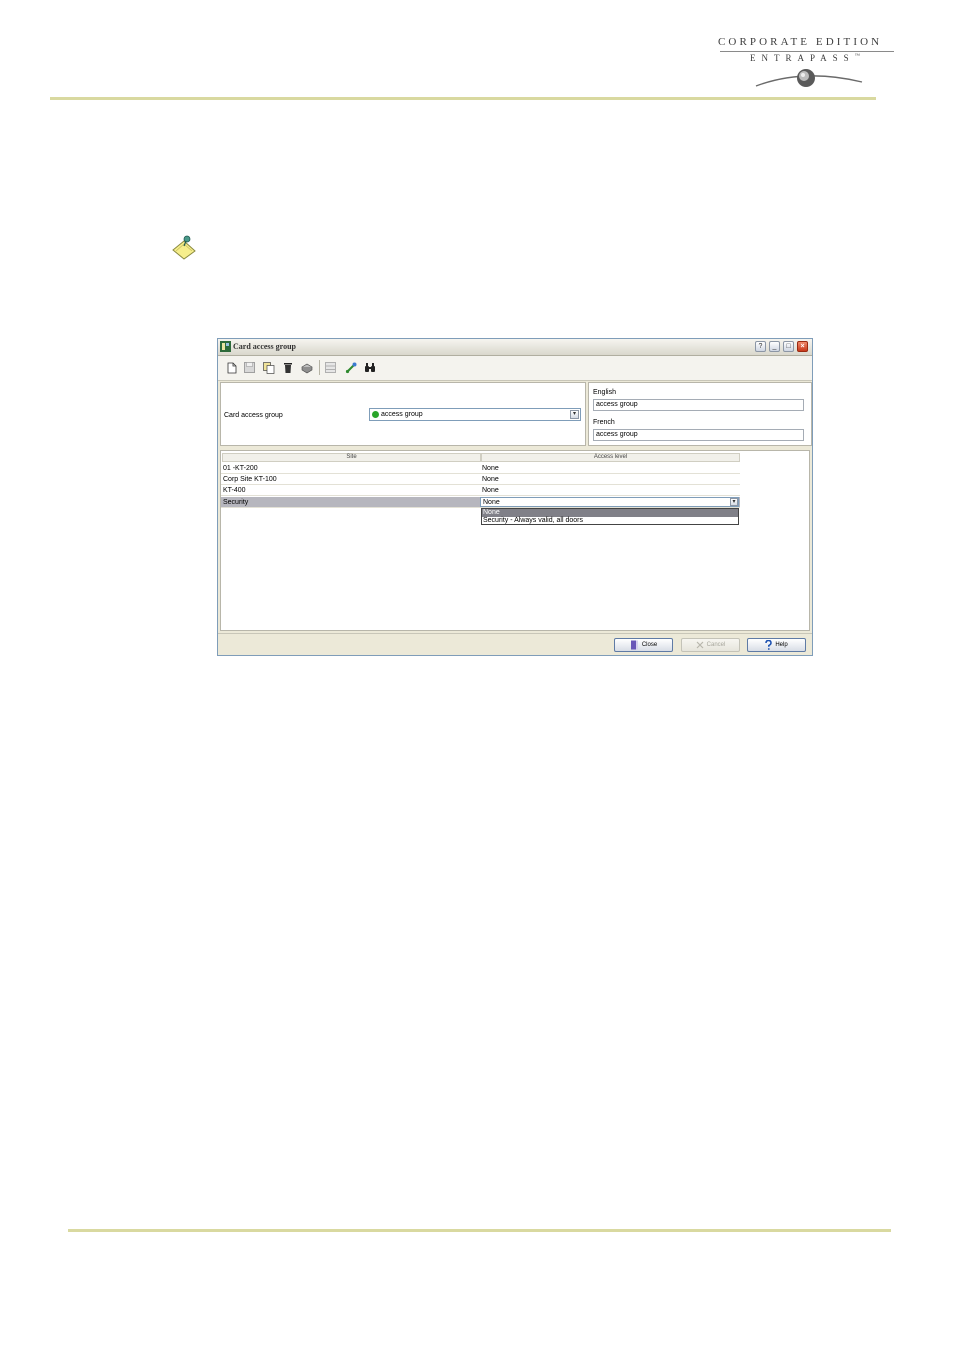  Describe the element at coordinates (231, 367) in the screenshot. I see `new-icon` at that location.